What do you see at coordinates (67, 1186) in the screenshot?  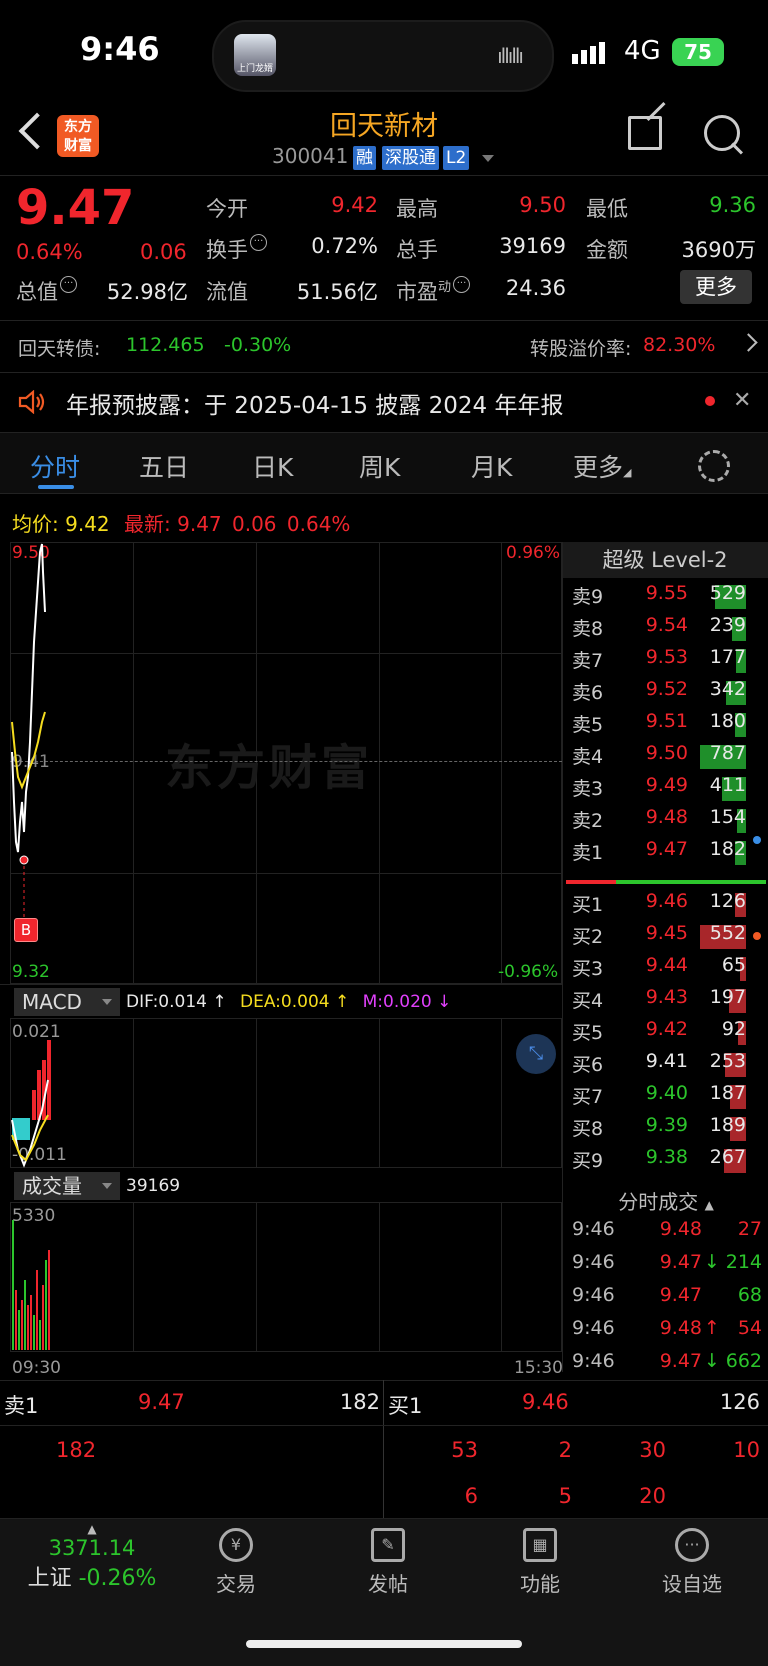 I see `volume-indicator-select: 成交量` at bounding box center [67, 1186].